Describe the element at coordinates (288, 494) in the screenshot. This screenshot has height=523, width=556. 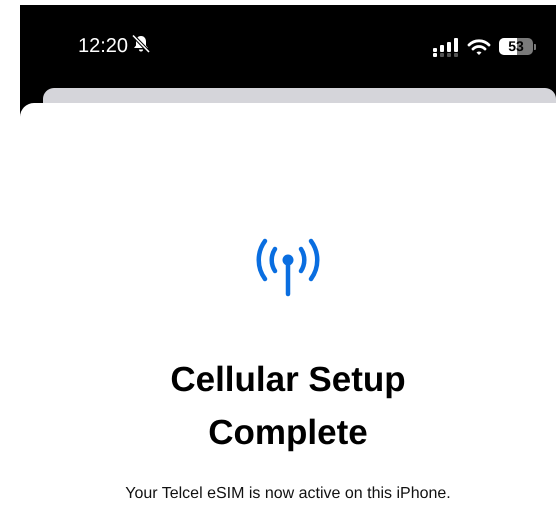
I see `setup-message: Your Telcel eSIM is now active on this iPhone.` at that location.